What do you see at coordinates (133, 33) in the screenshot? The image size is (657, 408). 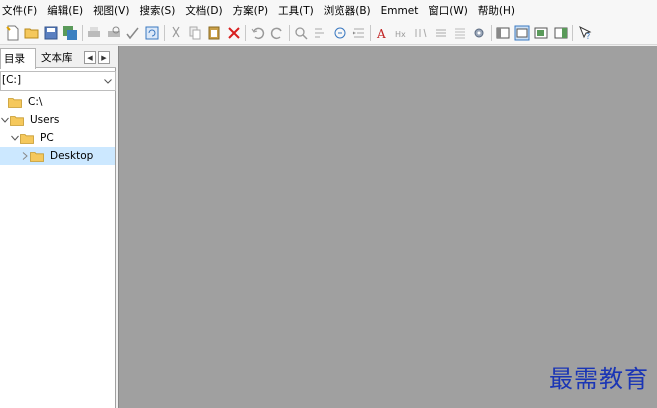 I see `spellcheck-icon` at bounding box center [133, 33].